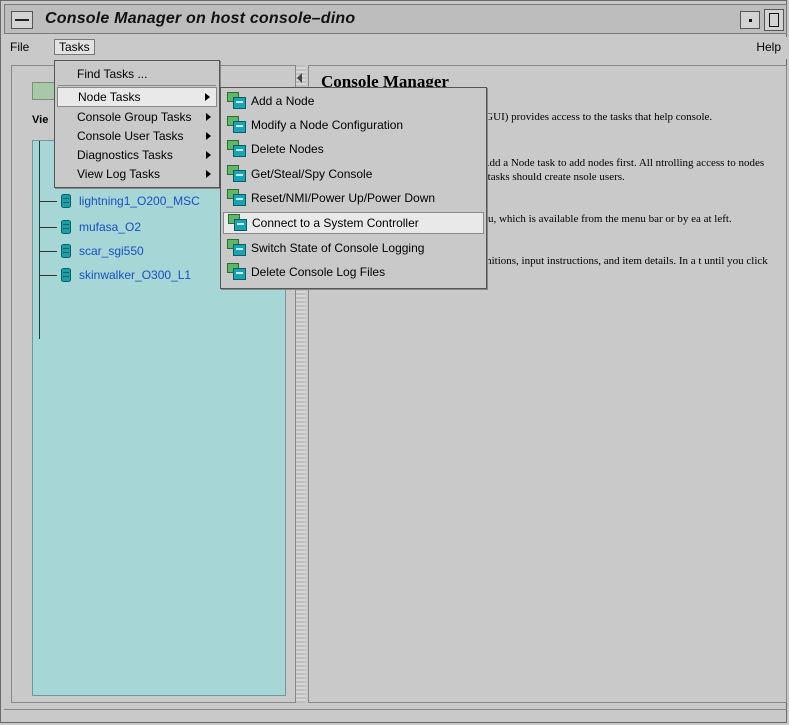 Image resolution: width=789 pixels, height=725 pixels. What do you see at coordinates (287, 149) in the screenshot?
I see `menu-item-label: Delete Nodes` at bounding box center [287, 149].